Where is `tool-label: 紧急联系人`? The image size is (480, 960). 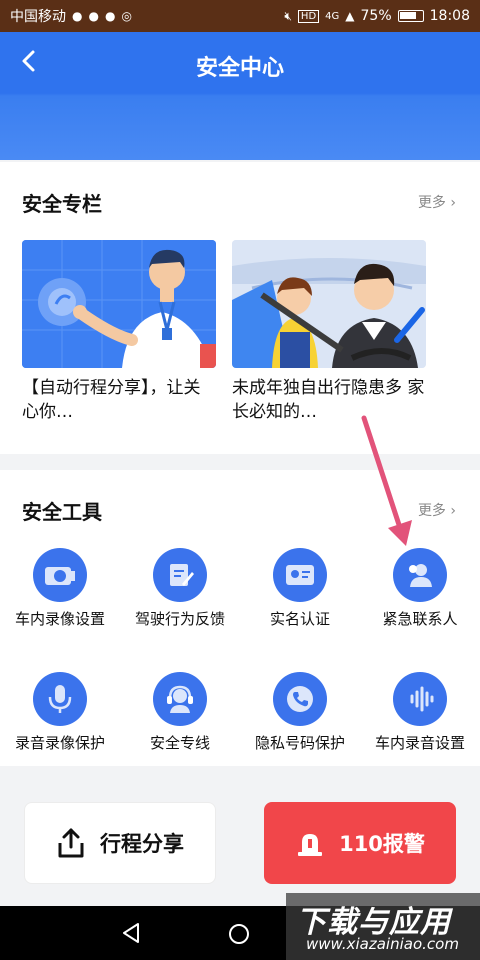 tool-label: 紧急联系人 is located at coordinates (420, 619).